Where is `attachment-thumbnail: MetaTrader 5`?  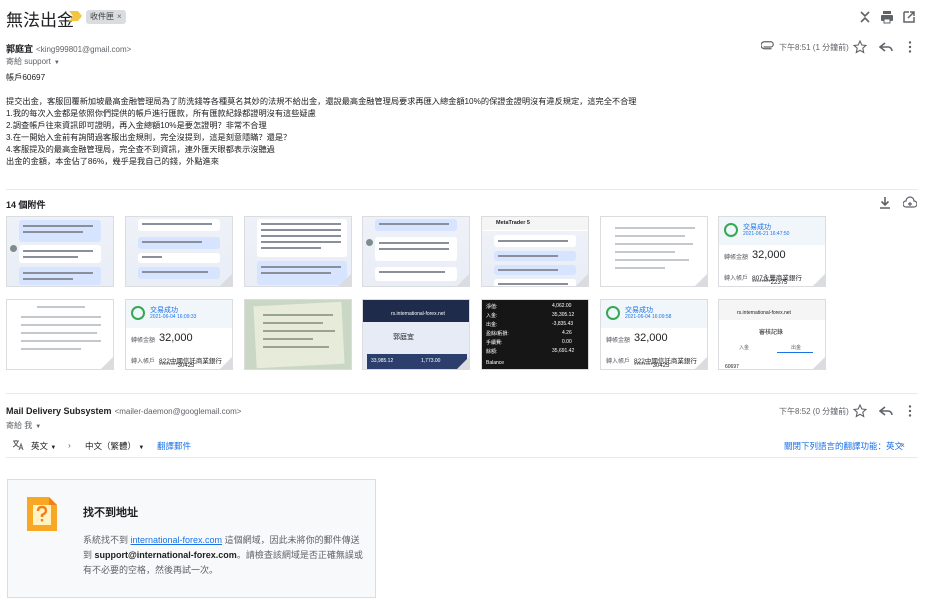 attachment-thumbnail: MetaTrader 5 is located at coordinates (535, 251).